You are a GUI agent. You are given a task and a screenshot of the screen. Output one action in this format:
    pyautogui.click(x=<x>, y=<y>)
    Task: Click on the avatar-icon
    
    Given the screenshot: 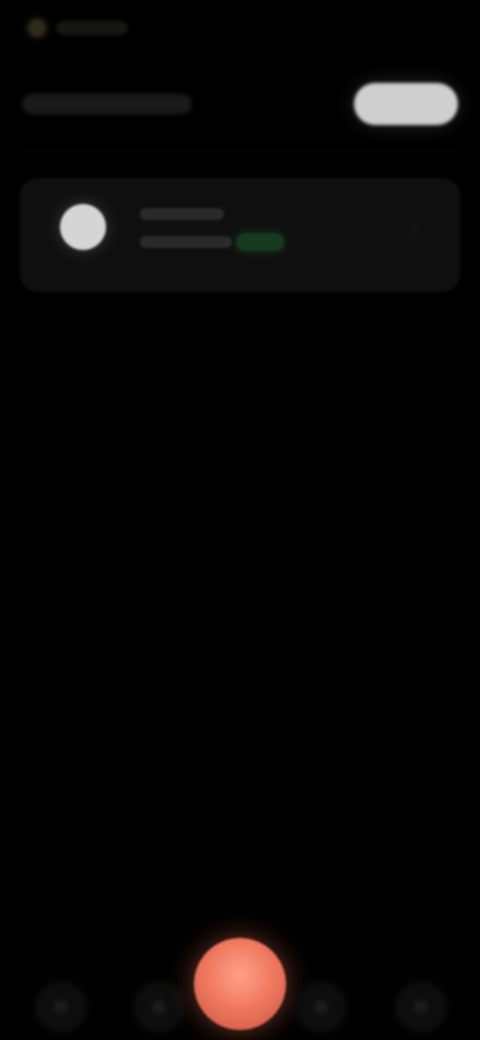 What is the action you would take?
    pyautogui.click(x=83, y=227)
    